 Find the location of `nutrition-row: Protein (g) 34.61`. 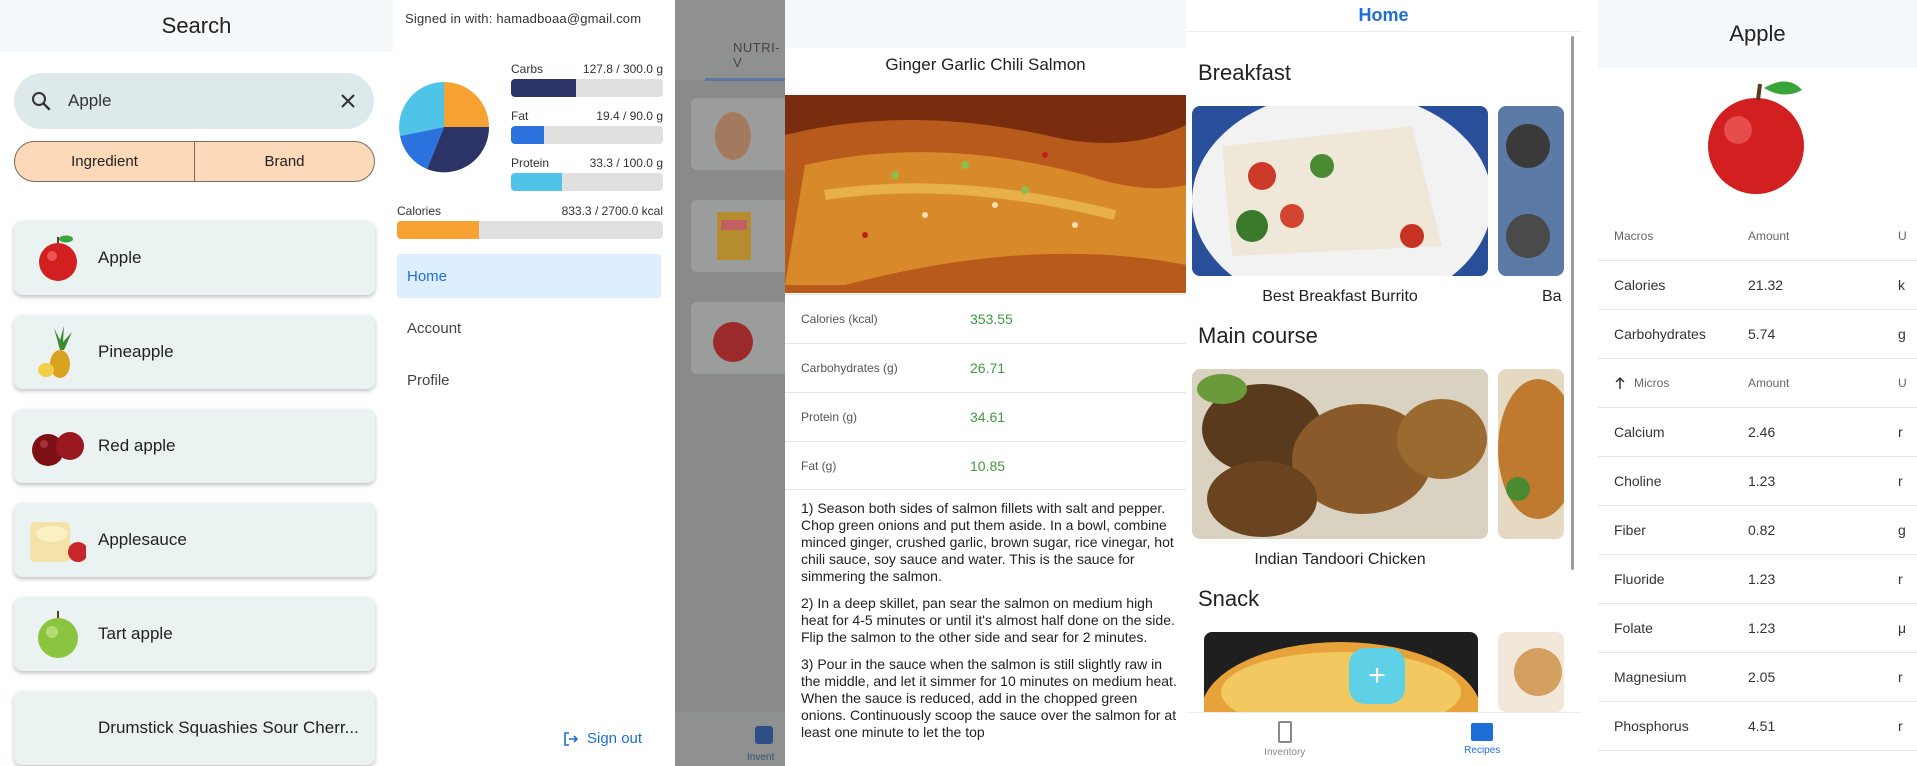

nutrition-row: Protein (g) 34.61 is located at coordinates (985, 416).